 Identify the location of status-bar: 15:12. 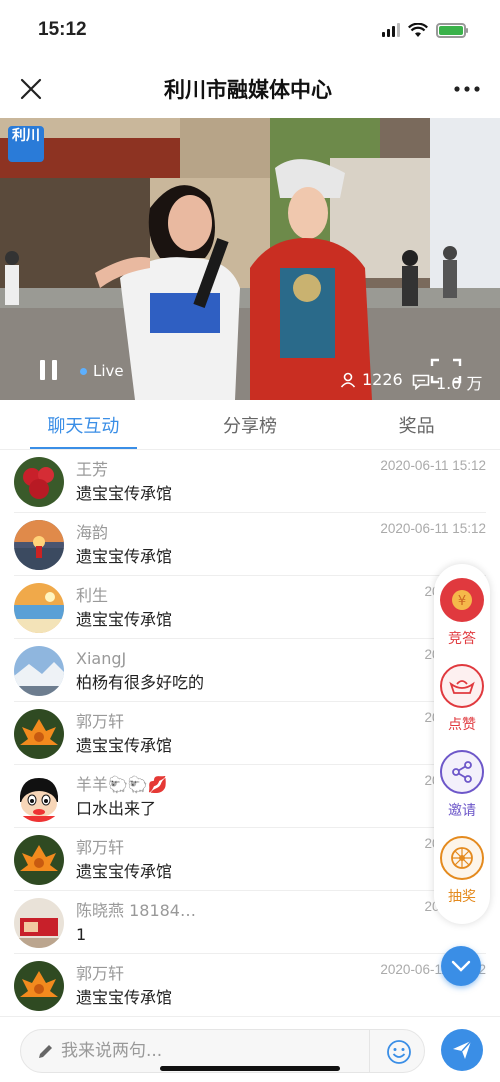
(250, 30).